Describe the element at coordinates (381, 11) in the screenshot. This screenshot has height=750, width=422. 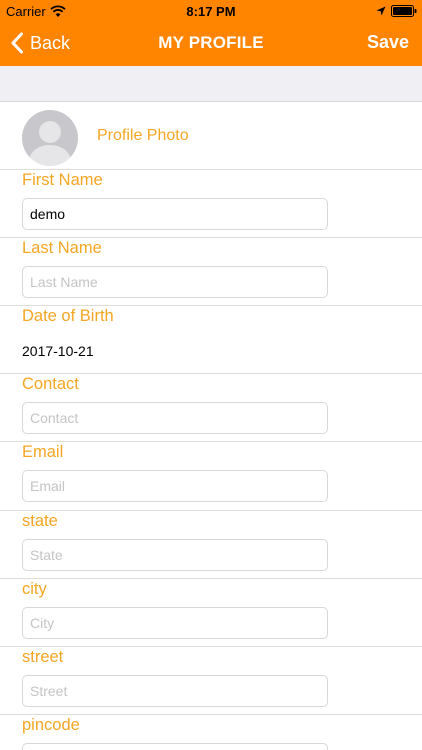
I see `location-arrow-icon` at that location.